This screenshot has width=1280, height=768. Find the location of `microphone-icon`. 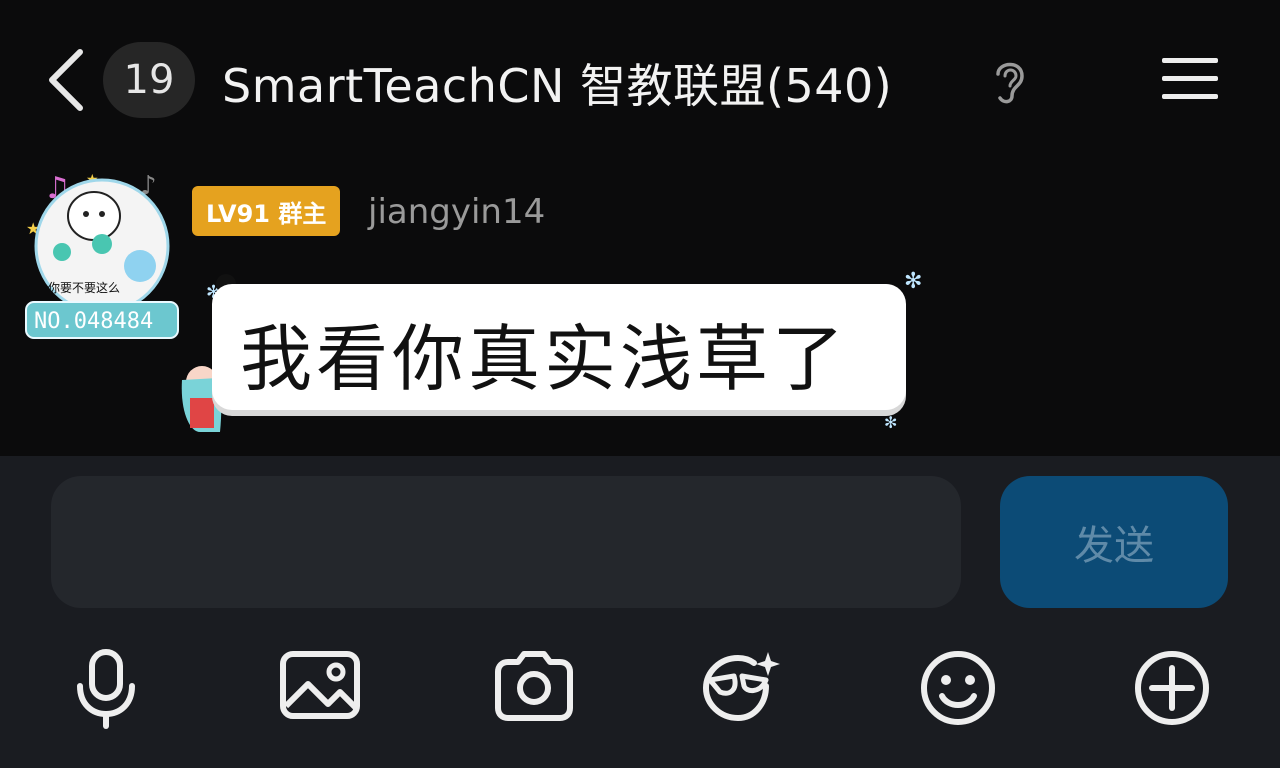

microphone-icon is located at coordinates (106, 688).